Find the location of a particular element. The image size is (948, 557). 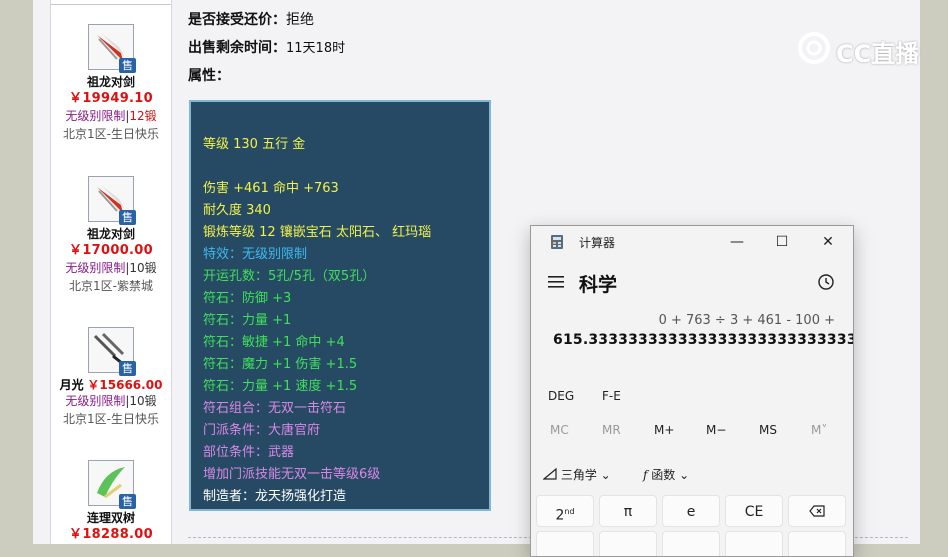

time-value: 11天18时 is located at coordinates (316, 48).